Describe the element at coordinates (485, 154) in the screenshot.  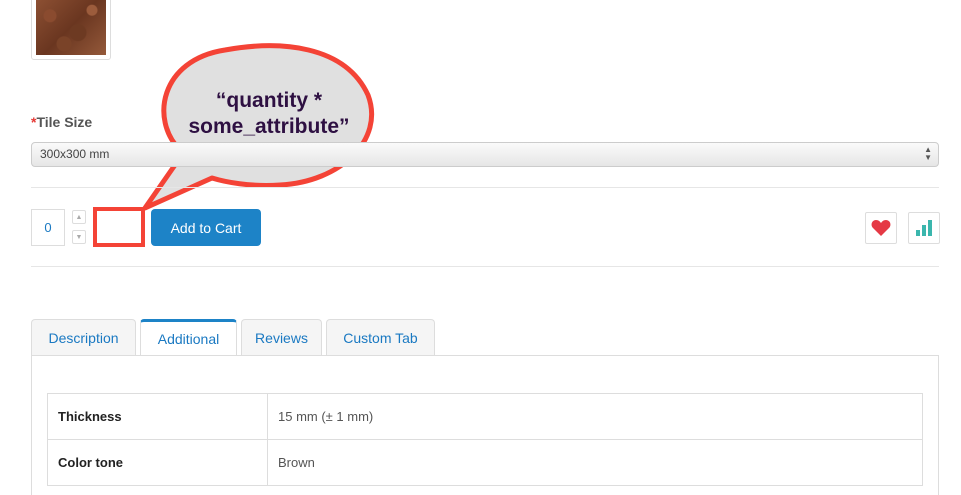
I see `tile-size-select: 300x300 mm ▲ ▼` at that location.